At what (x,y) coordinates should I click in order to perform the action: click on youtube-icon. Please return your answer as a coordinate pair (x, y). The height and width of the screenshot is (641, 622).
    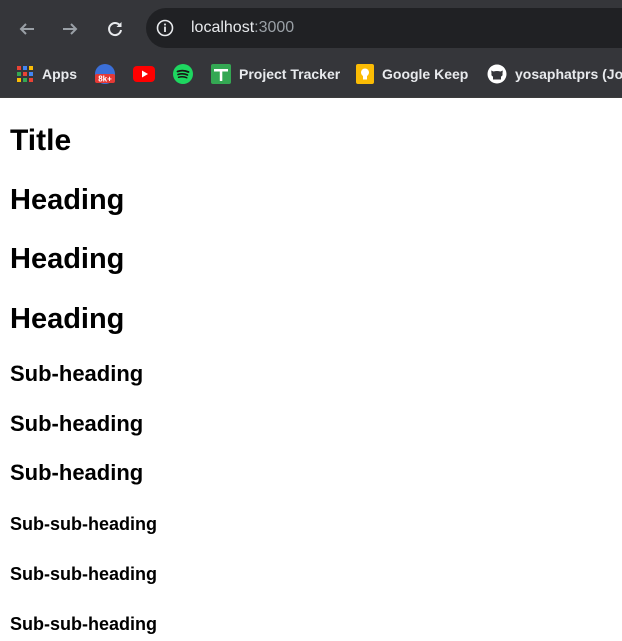
    Looking at the image, I should click on (144, 74).